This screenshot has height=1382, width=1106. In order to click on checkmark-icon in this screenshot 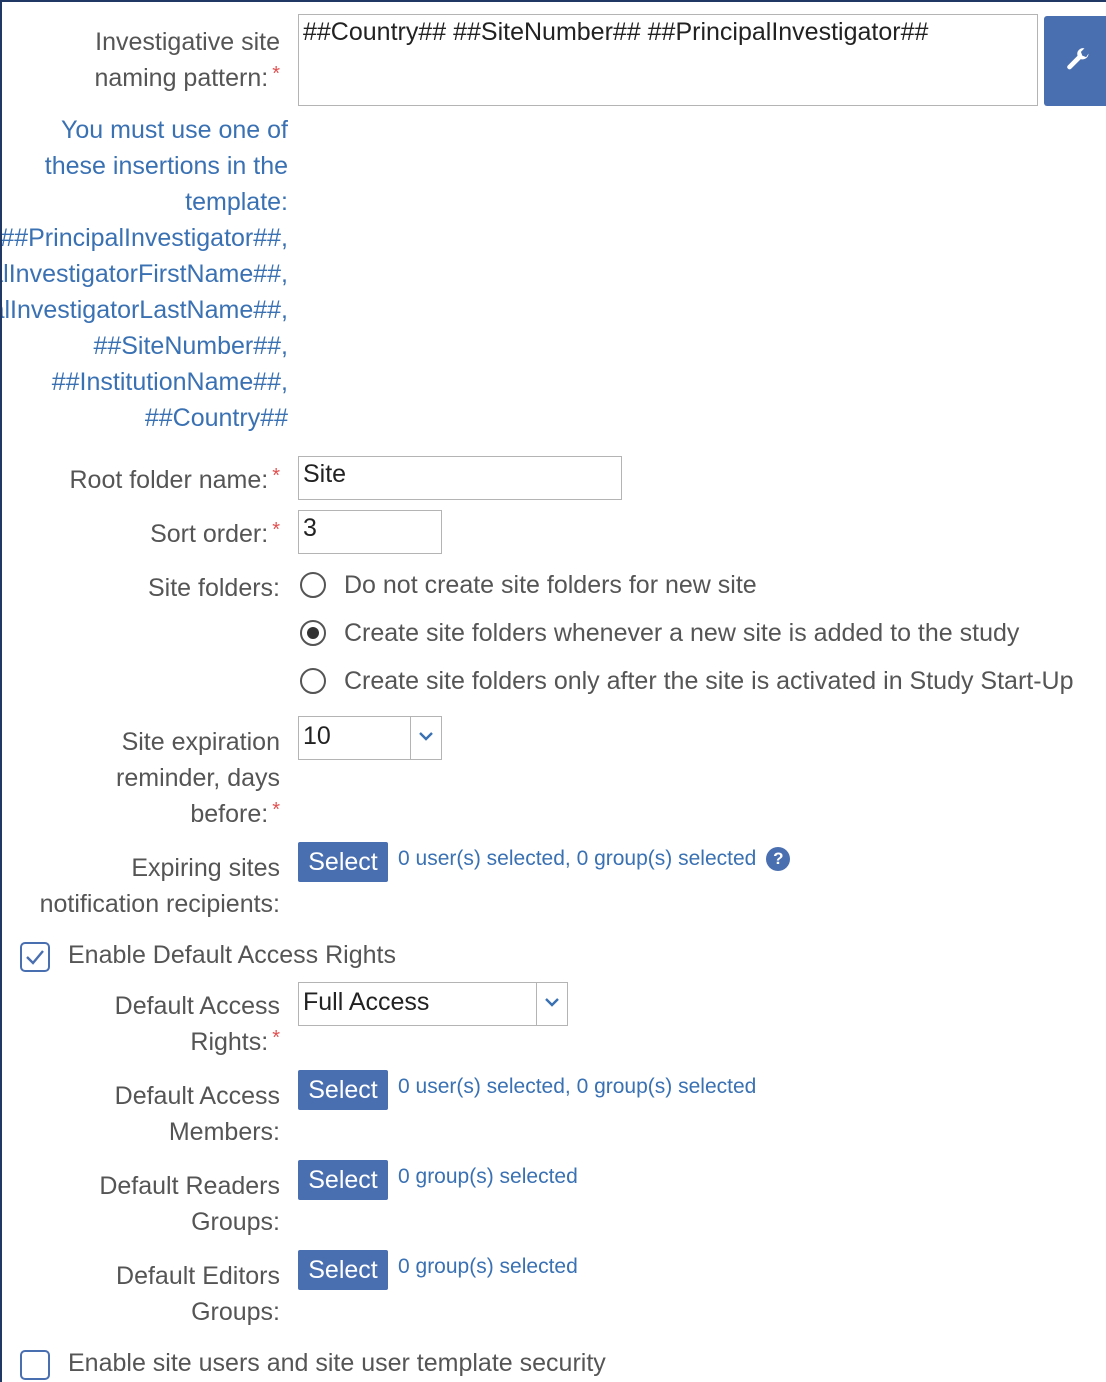, I will do `click(35, 957)`.